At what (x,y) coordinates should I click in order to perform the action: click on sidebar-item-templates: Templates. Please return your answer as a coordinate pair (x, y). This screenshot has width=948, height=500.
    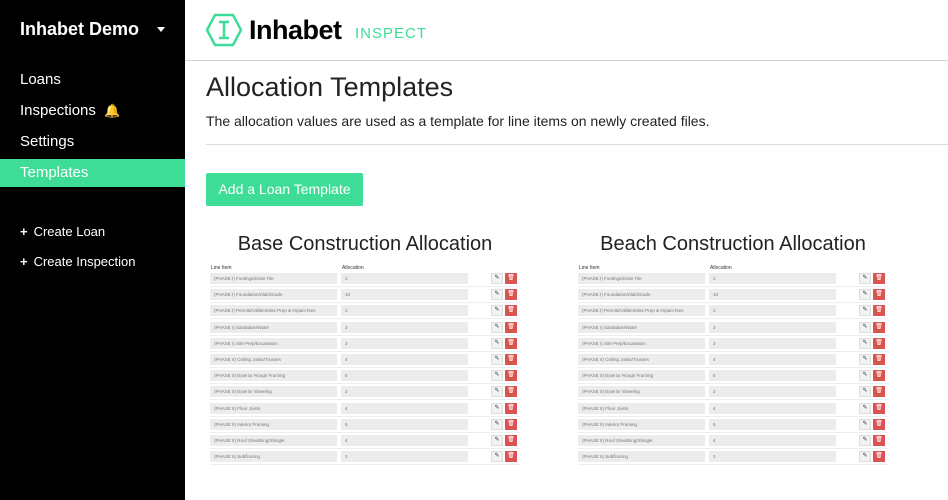
    Looking at the image, I should click on (92, 173).